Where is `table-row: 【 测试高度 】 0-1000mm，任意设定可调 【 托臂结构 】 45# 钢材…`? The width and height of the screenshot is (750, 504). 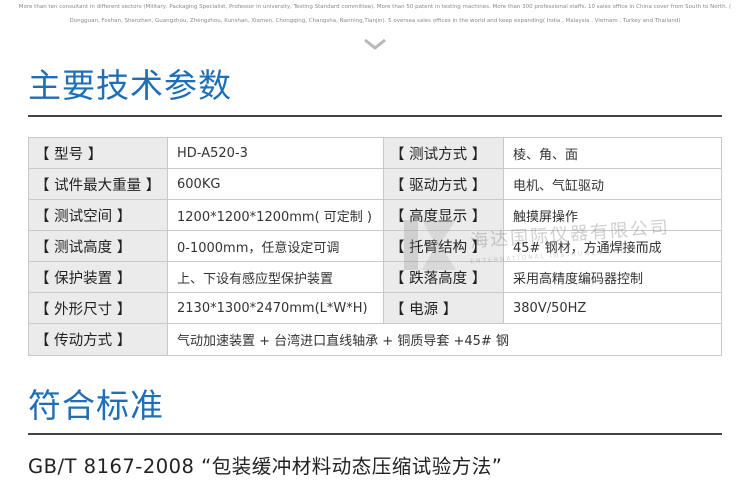 table-row: 【 测试高度 】 0-1000mm，任意设定可调 【 托臂结构 】 45# 钢材… is located at coordinates (375, 246).